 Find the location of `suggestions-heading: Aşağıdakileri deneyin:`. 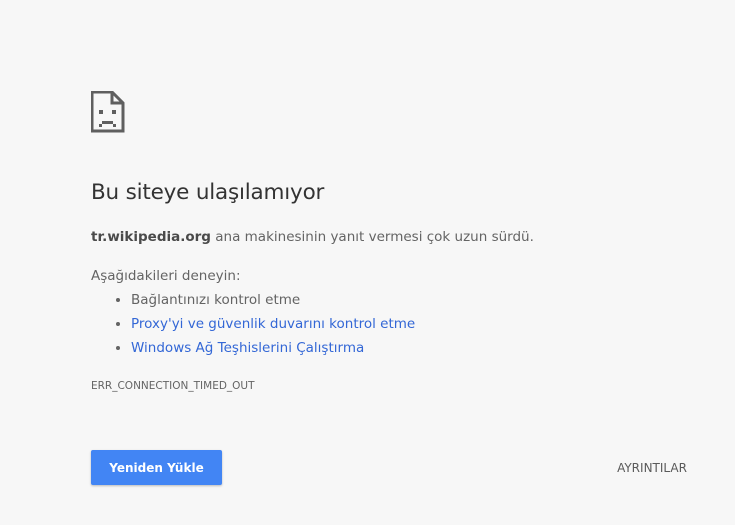

suggestions-heading: Aşağıdakileri deneyin: is located at coordinates (166, 276).